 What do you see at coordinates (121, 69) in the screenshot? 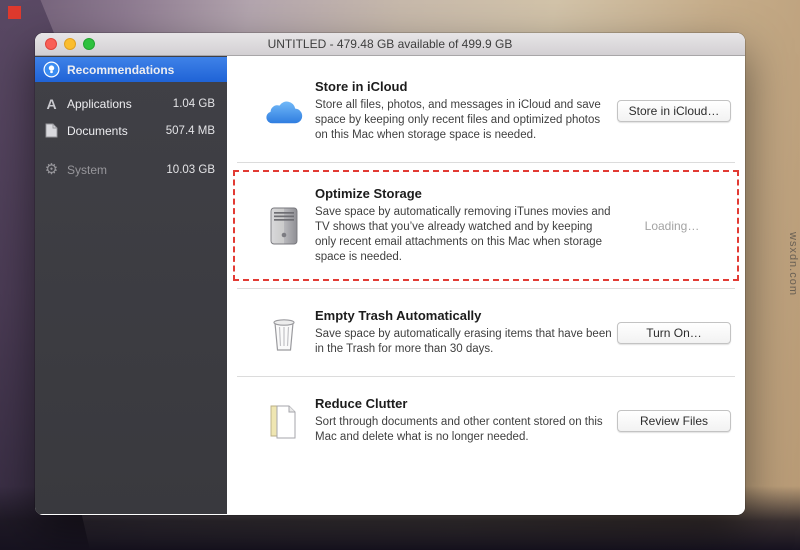
I see `sidebar-item-label: Recommendations` at bounding box center [121, 69].